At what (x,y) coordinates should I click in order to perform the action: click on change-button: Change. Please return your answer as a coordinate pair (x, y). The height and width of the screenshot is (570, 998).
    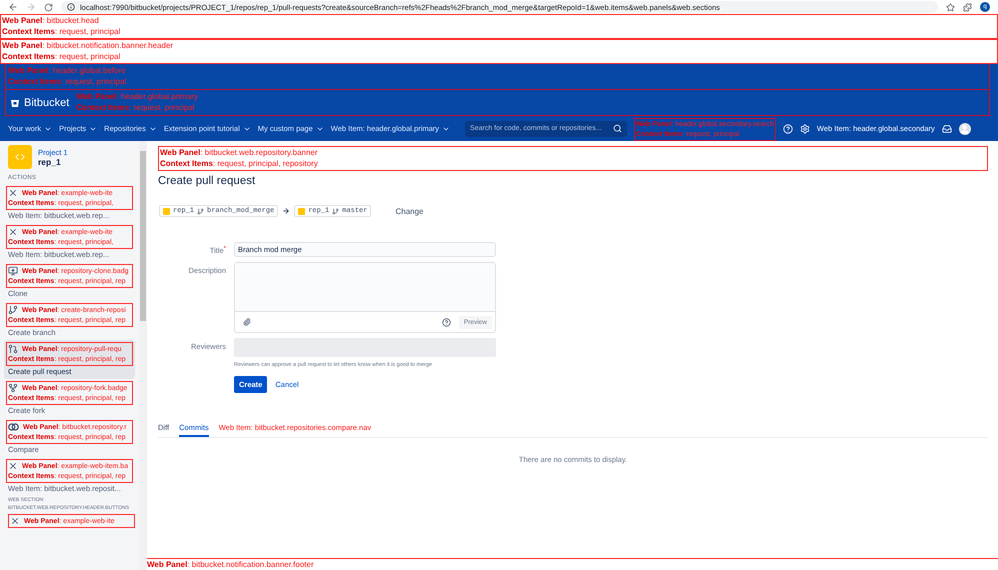
    Looking at the image, I should click on (409, 211).